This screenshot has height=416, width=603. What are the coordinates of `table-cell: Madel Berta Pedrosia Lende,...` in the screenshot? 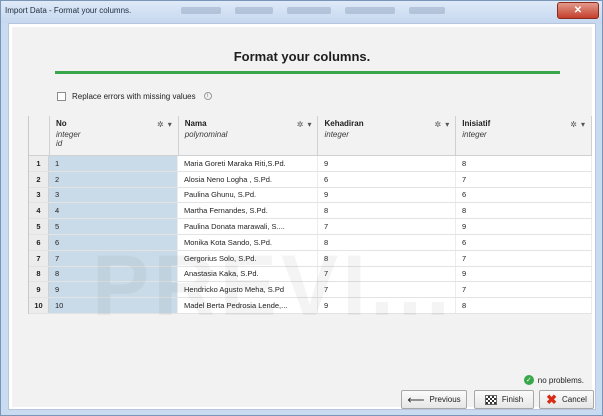 It's located at (248, 305).